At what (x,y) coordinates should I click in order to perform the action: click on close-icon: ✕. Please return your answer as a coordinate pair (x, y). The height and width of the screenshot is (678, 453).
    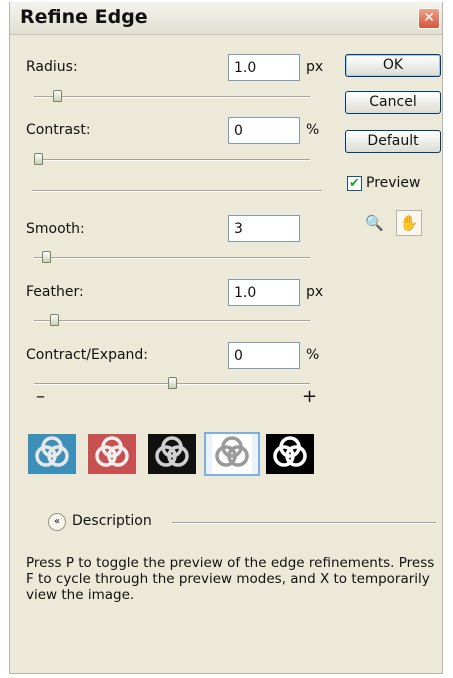
    Looking at the image, I should click on (429, 18).